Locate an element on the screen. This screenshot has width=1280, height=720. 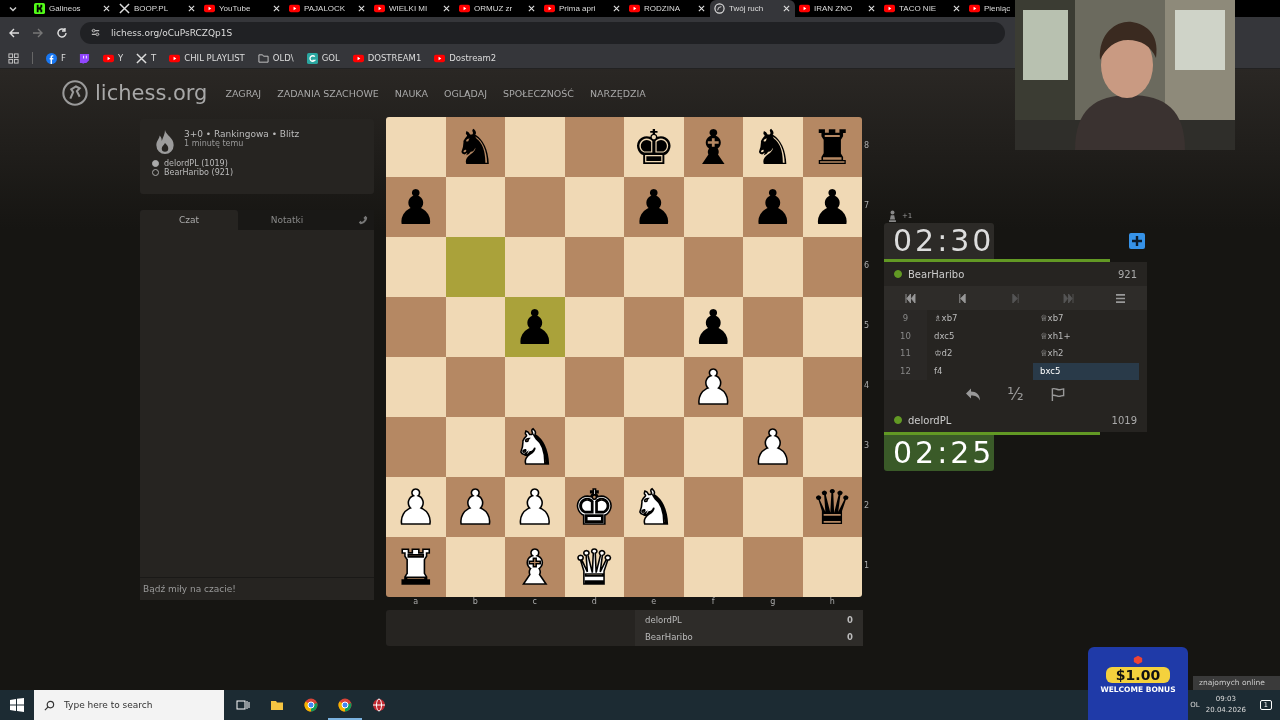
board-square: ♝ is located at coordinates (713, 147).